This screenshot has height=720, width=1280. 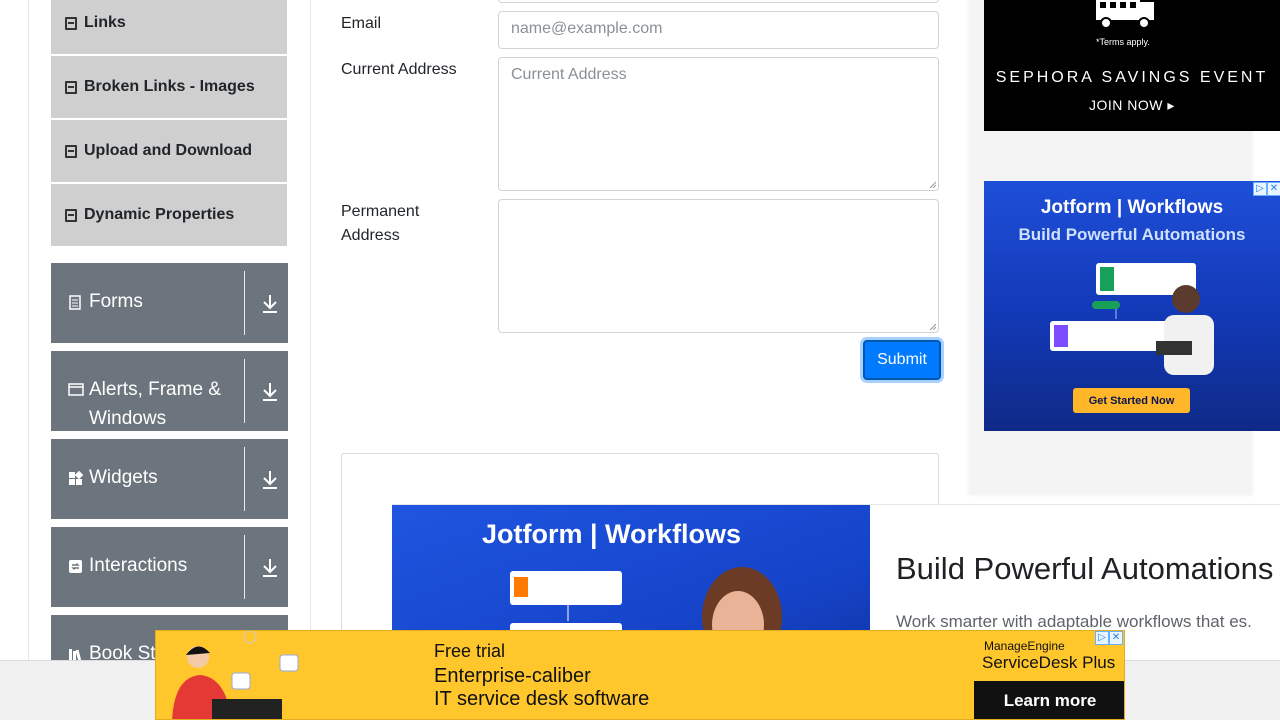 I want to click on current-address-label: Current Address, so click(x=399, y=69).